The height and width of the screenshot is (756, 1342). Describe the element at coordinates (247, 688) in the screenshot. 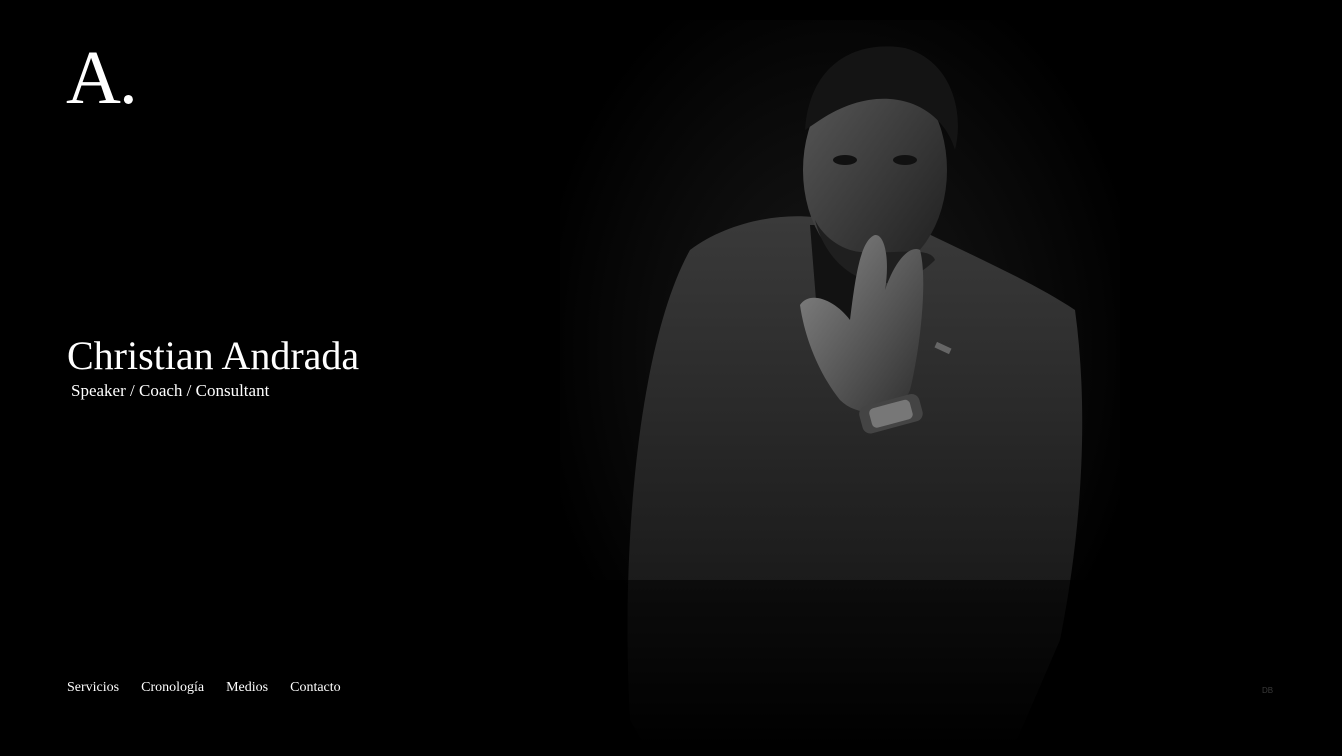

I see `nav-item-medios: Medios` at that location.